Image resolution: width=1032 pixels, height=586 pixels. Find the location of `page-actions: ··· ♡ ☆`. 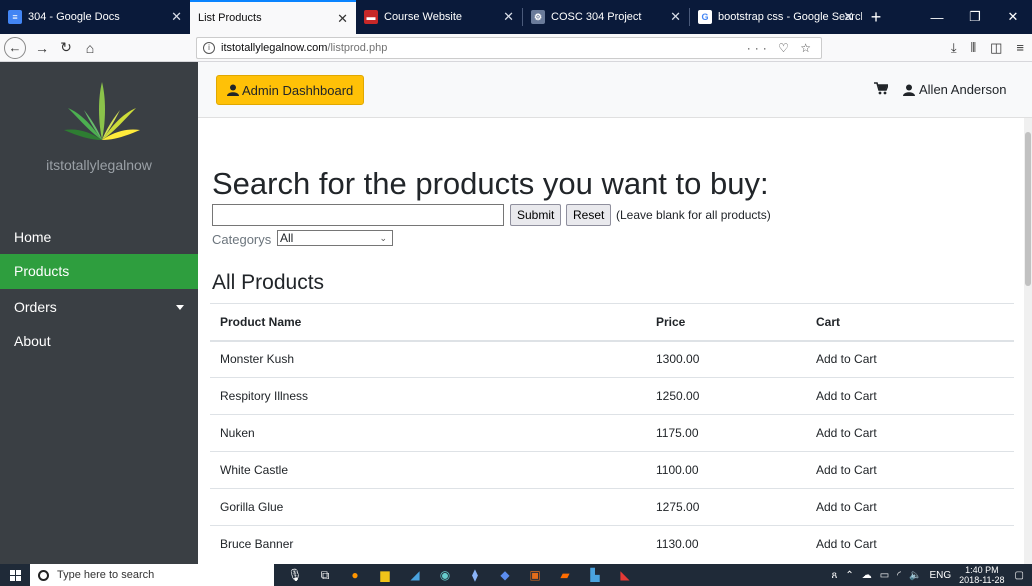

page-actions: ··· ♡ ☆ is located at coordinates (781, 48).